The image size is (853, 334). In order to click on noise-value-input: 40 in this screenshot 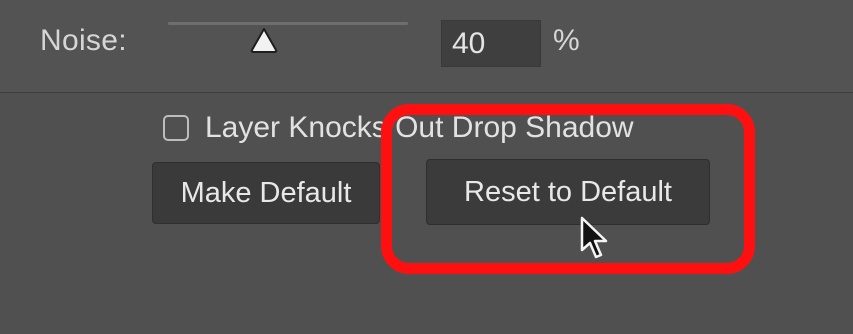, I will do `click(491, 43)`.